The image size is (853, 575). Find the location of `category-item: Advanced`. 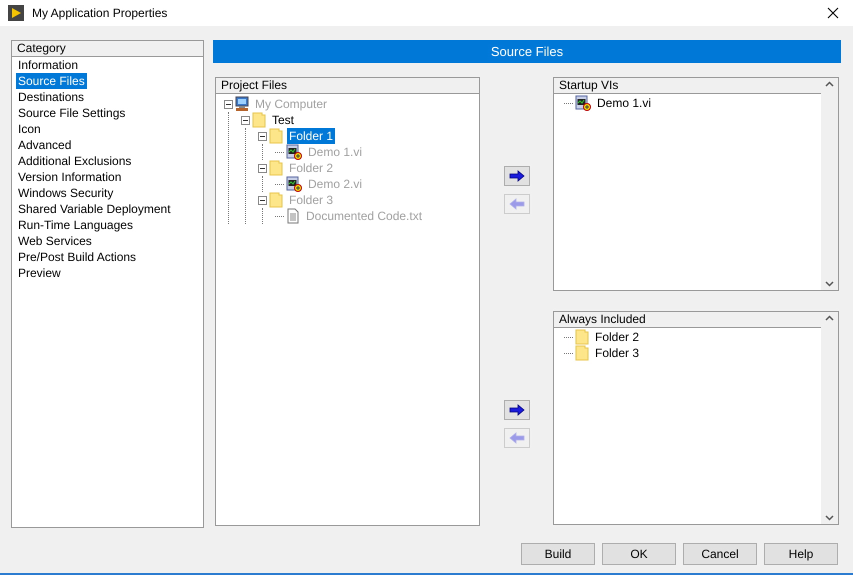

category-item: Advanced is located at coordinates (45, 145).